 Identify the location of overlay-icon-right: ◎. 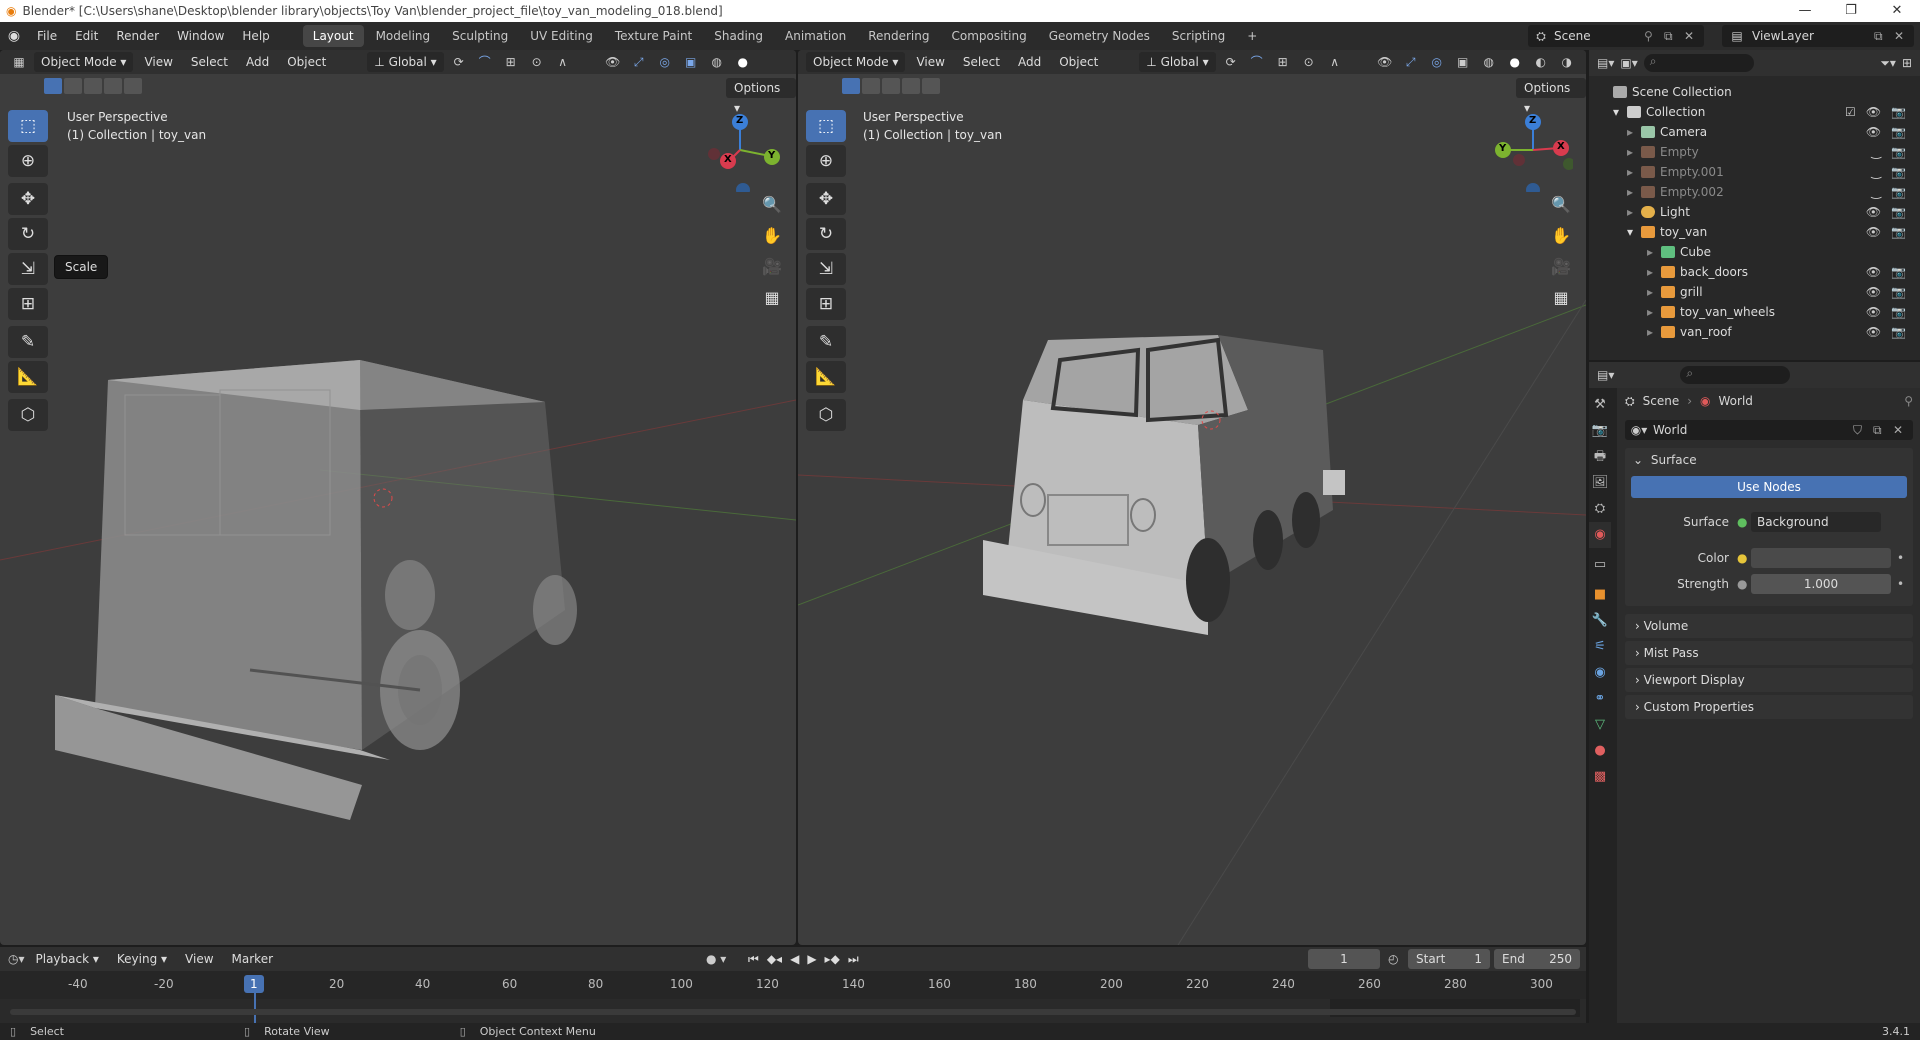
(1437, 62).